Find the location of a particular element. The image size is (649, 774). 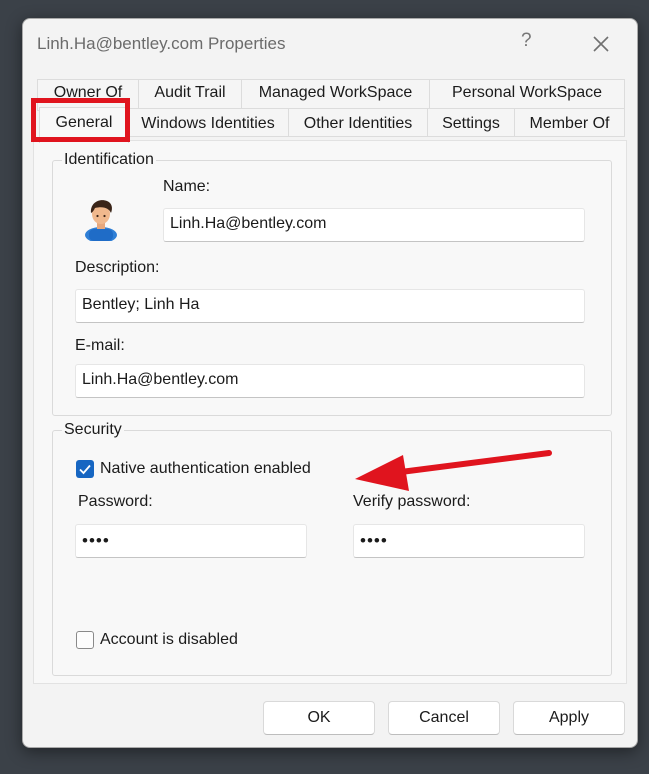

identification-group-title: Identification is located at coordinates (109, 160).